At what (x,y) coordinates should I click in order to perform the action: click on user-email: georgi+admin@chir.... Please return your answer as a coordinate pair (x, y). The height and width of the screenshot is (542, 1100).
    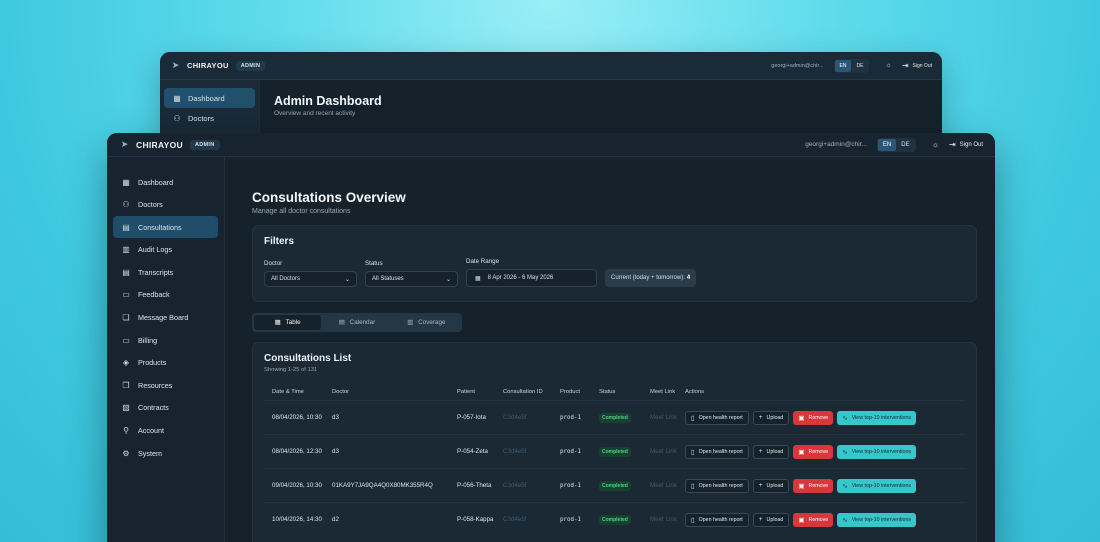
    Looking at the image, I should click on (836, 144).